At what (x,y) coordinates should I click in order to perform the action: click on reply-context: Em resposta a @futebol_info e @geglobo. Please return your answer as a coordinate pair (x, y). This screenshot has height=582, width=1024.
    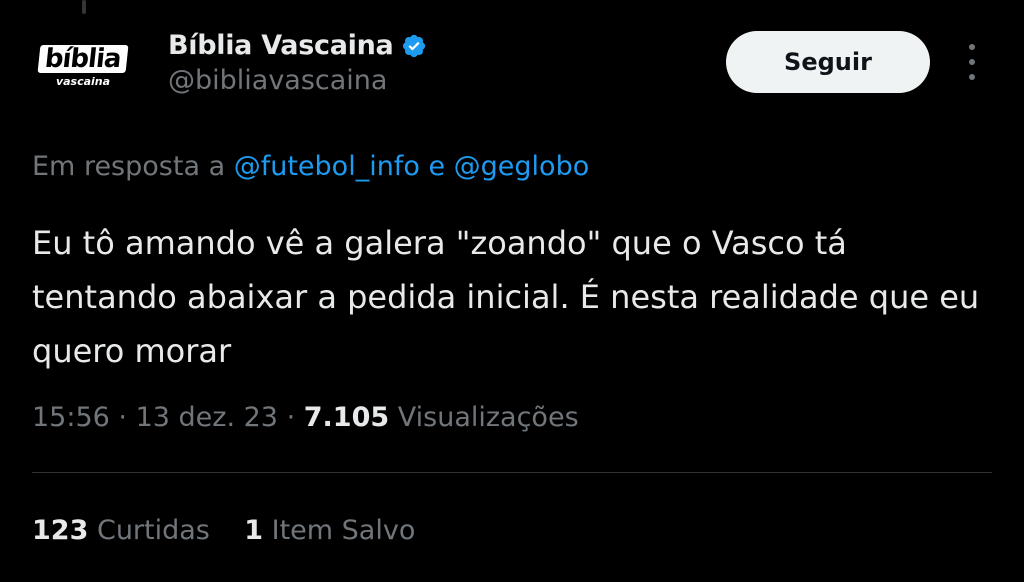
    Looking at the image, I should click on (310, 166).